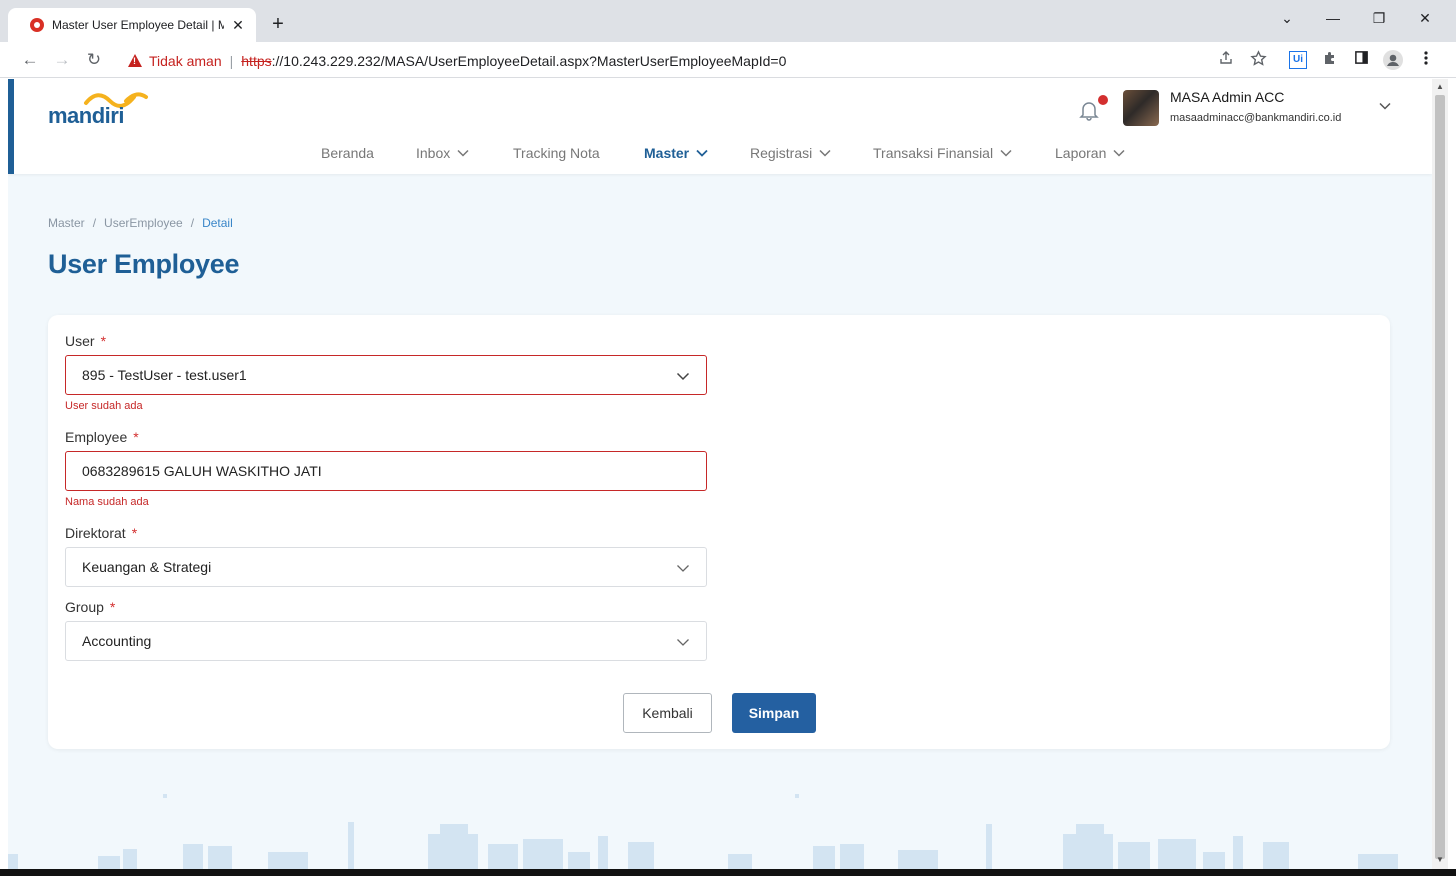  I want to click on nav-item-beranda: Beranda, so click(347, 153).